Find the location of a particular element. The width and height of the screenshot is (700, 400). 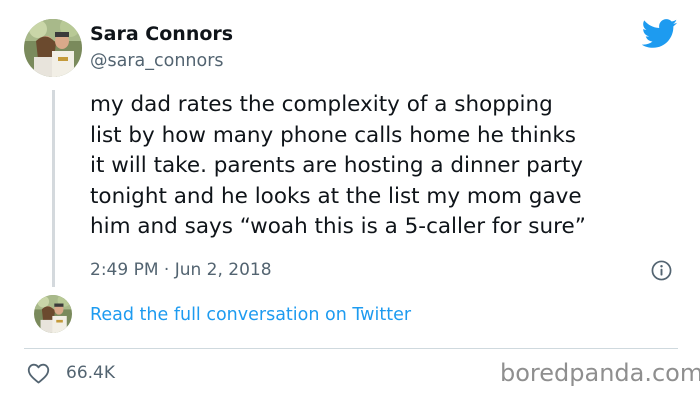

read-full-conversation-link: Read the full conversation on Twitter is located at coordinates (250, 315).